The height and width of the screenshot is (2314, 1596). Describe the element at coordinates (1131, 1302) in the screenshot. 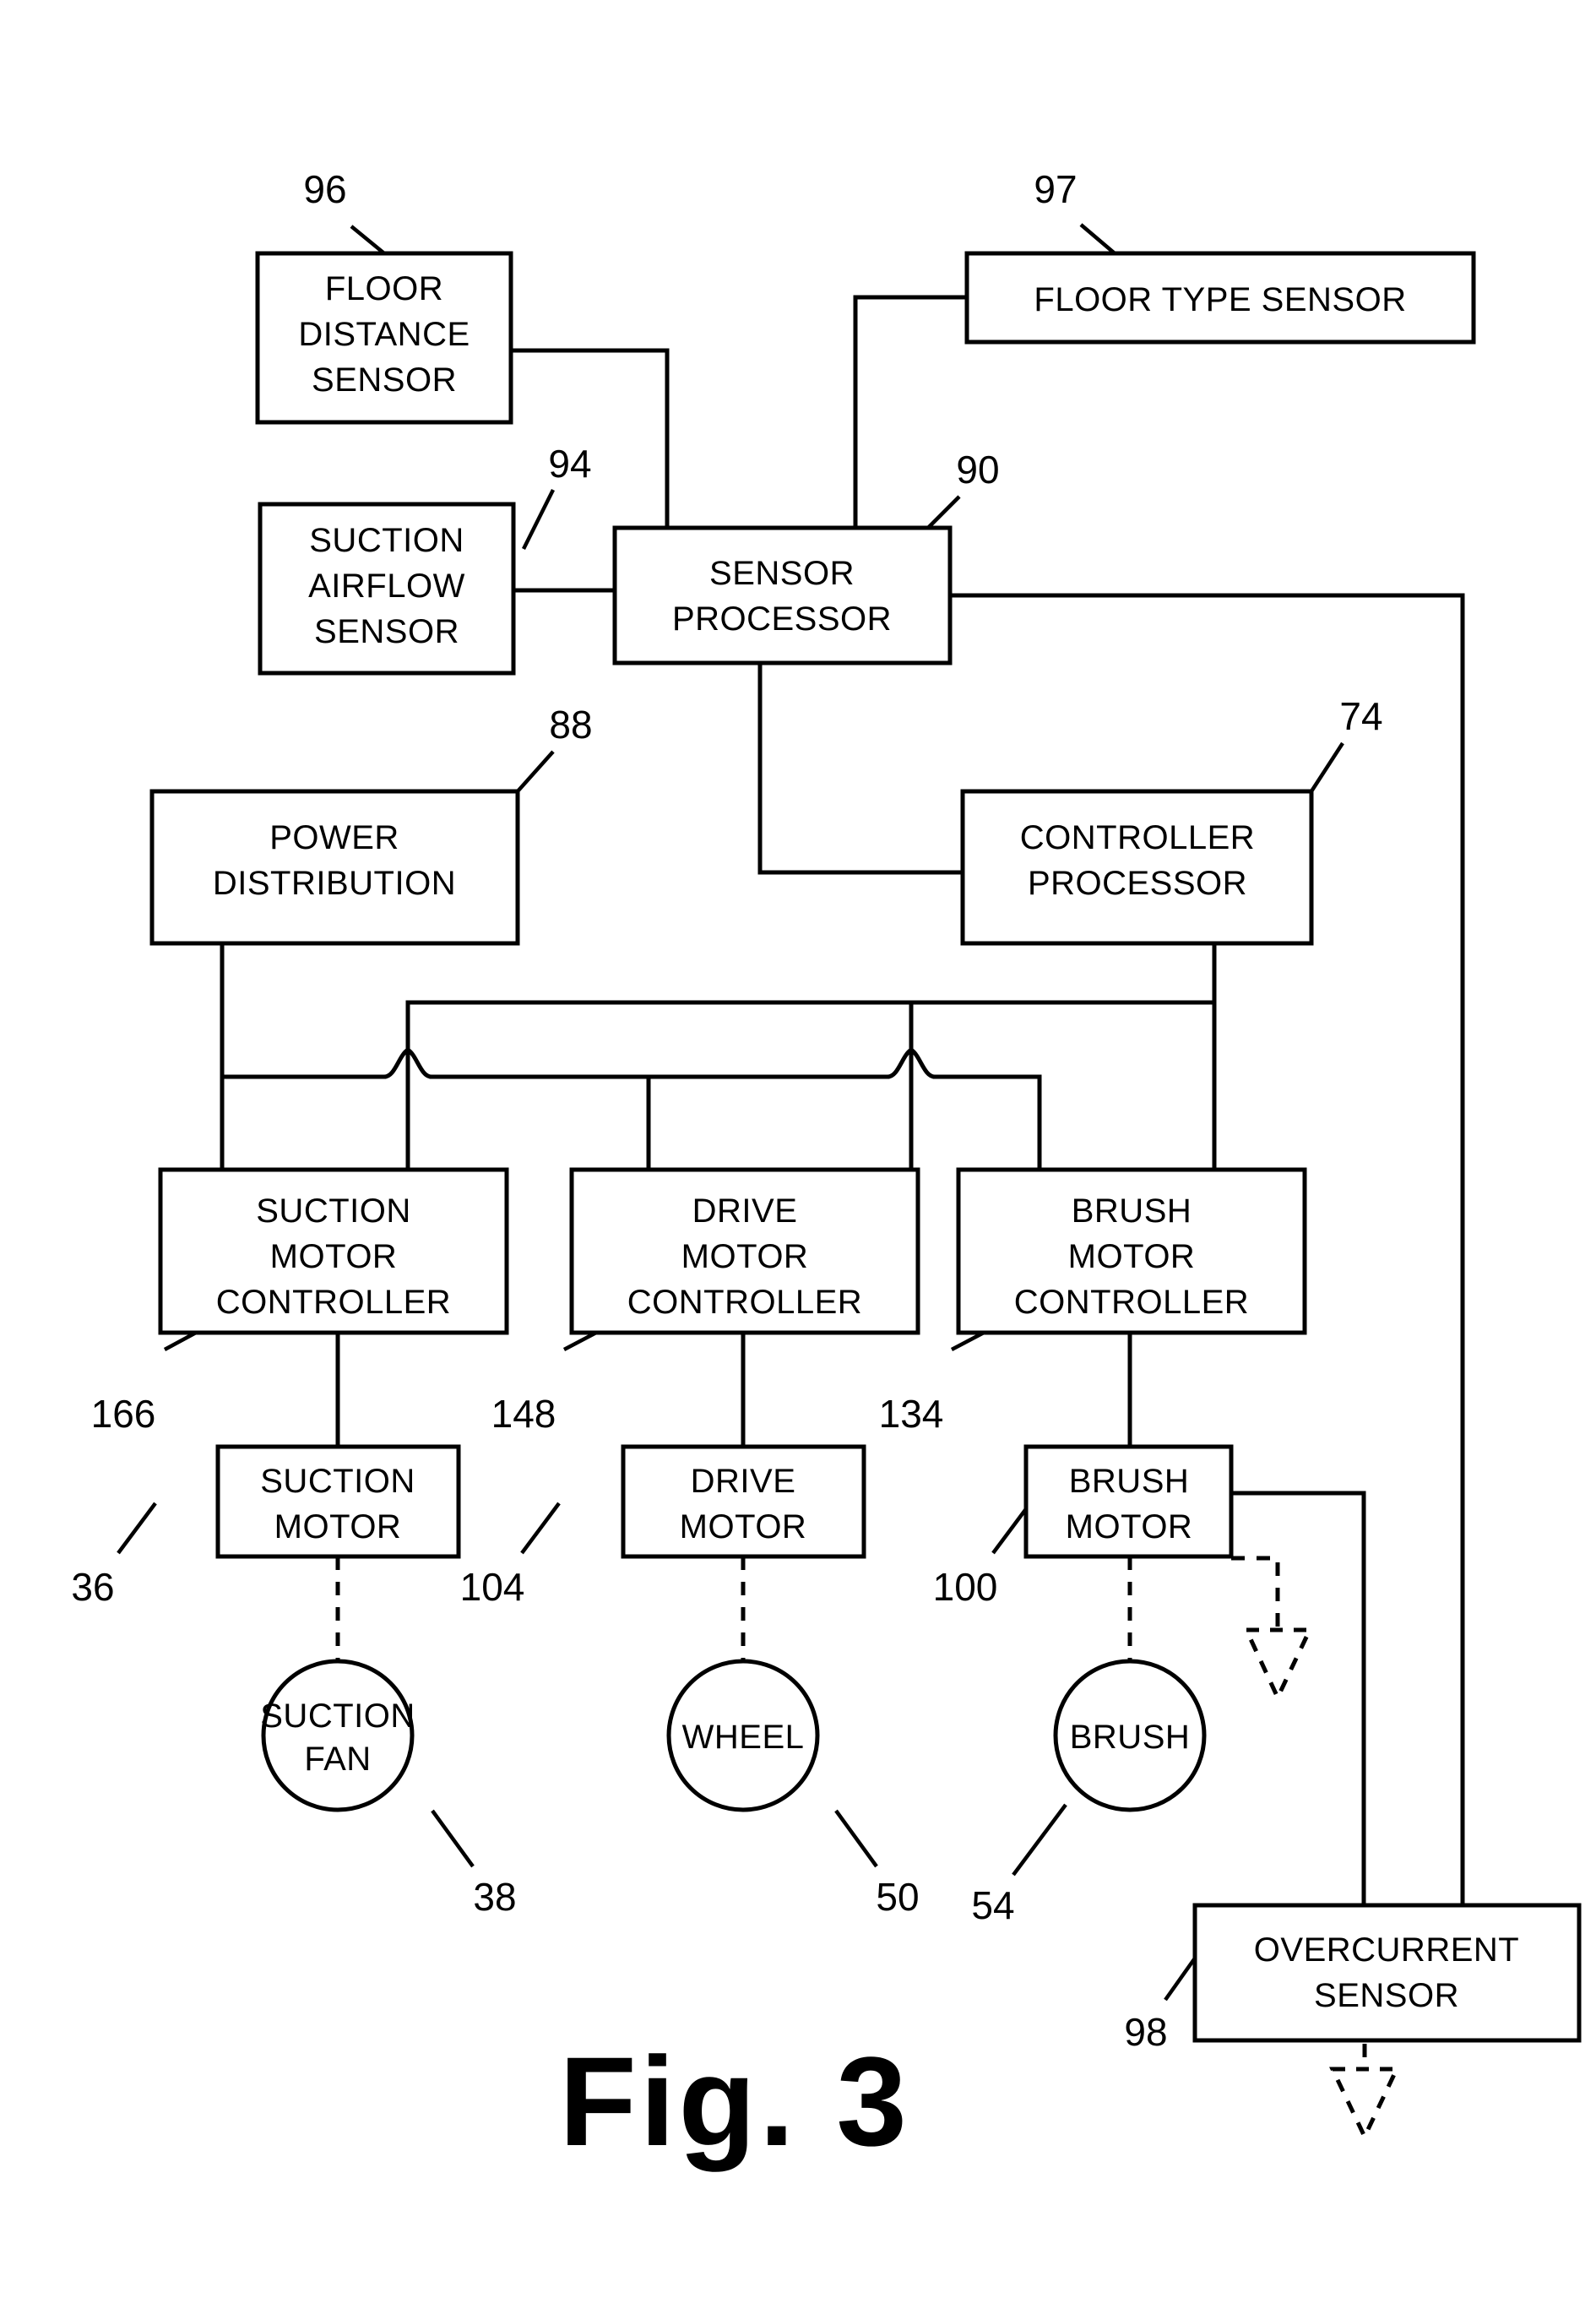

I see `block-brush-motor-controller-line3: CONTROLLER` at that location.